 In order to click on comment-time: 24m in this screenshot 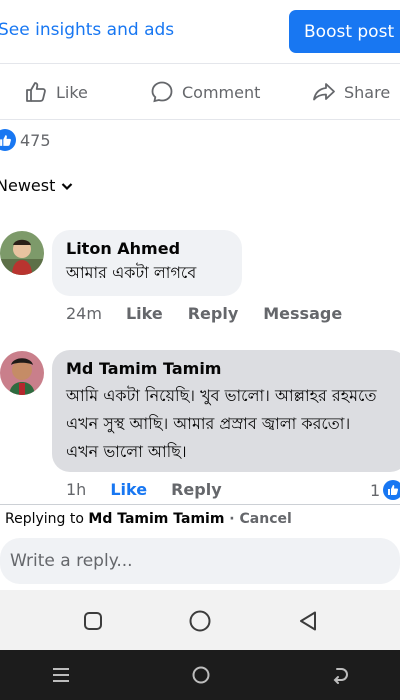, I will do `click(84, 313)`.